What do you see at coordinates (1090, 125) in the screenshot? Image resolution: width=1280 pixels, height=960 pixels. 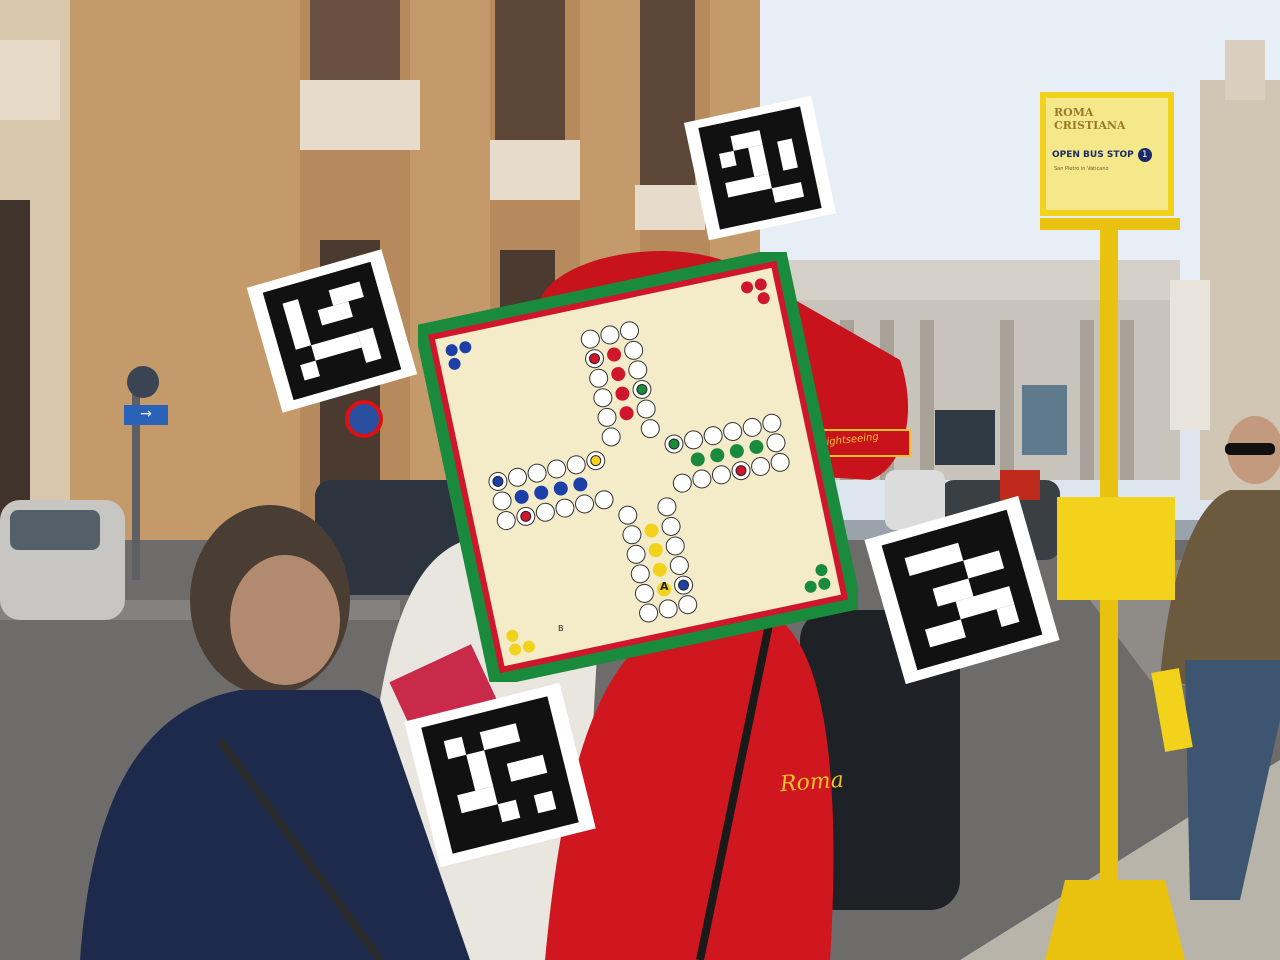 I see `sign-title-line2: CRISTIANA` at bounding box center [1090, 125].